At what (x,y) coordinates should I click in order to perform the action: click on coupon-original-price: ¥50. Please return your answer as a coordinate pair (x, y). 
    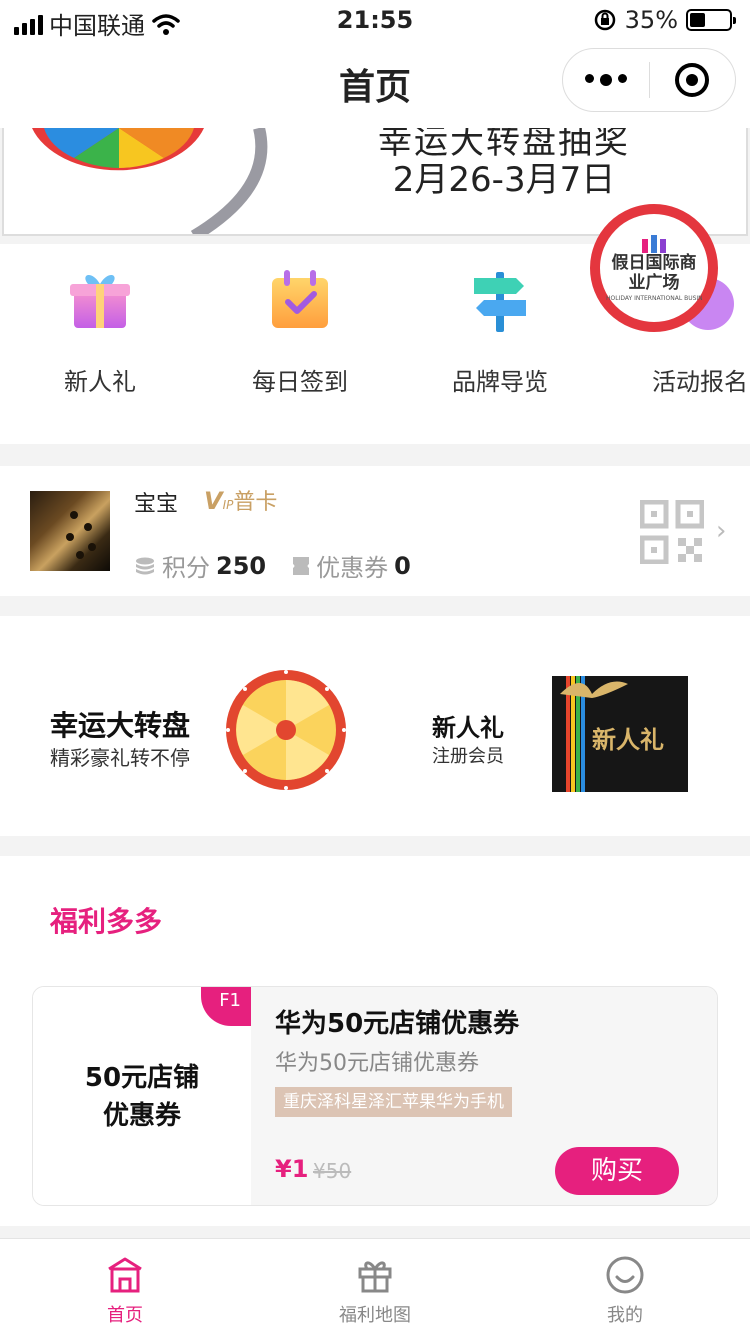
    Looking at the image, I should click on (332, 1171).